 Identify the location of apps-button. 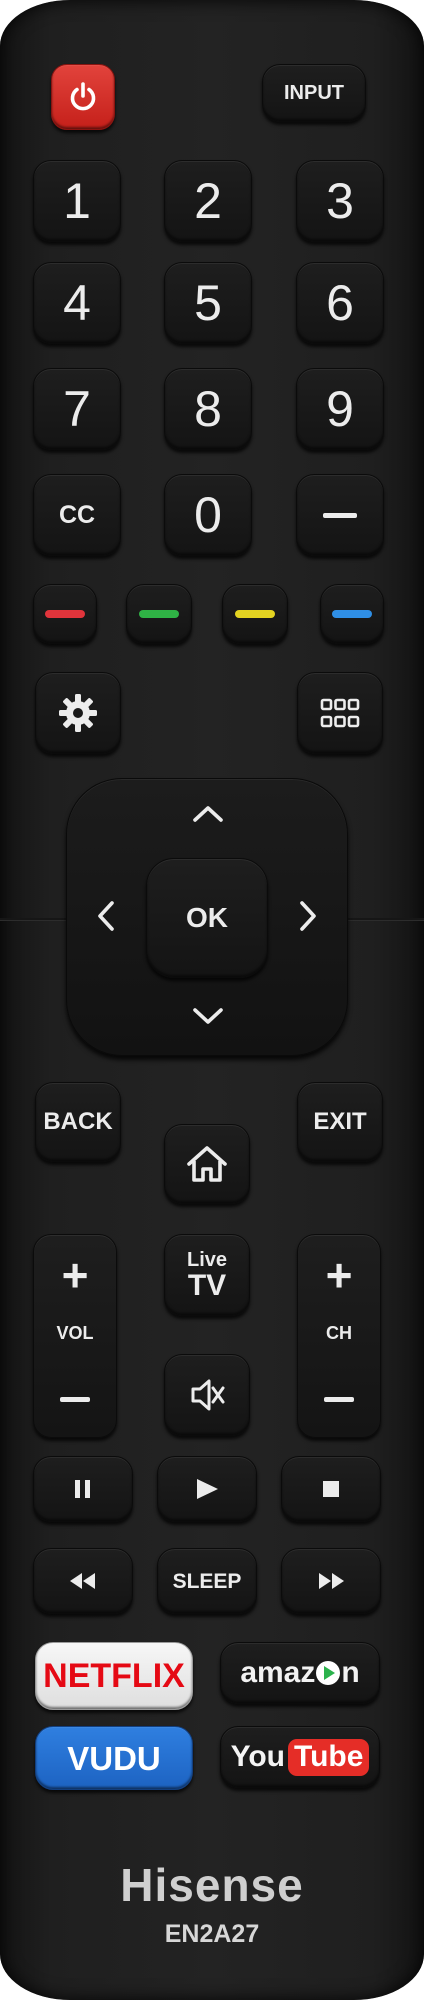
(340, 713).